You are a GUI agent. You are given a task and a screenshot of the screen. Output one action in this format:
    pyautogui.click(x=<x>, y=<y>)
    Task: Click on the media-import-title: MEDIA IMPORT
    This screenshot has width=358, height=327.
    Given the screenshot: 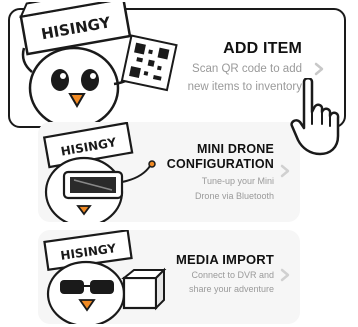 What is the action you would take?
    pyautogui.click(x=225, y=259)
    